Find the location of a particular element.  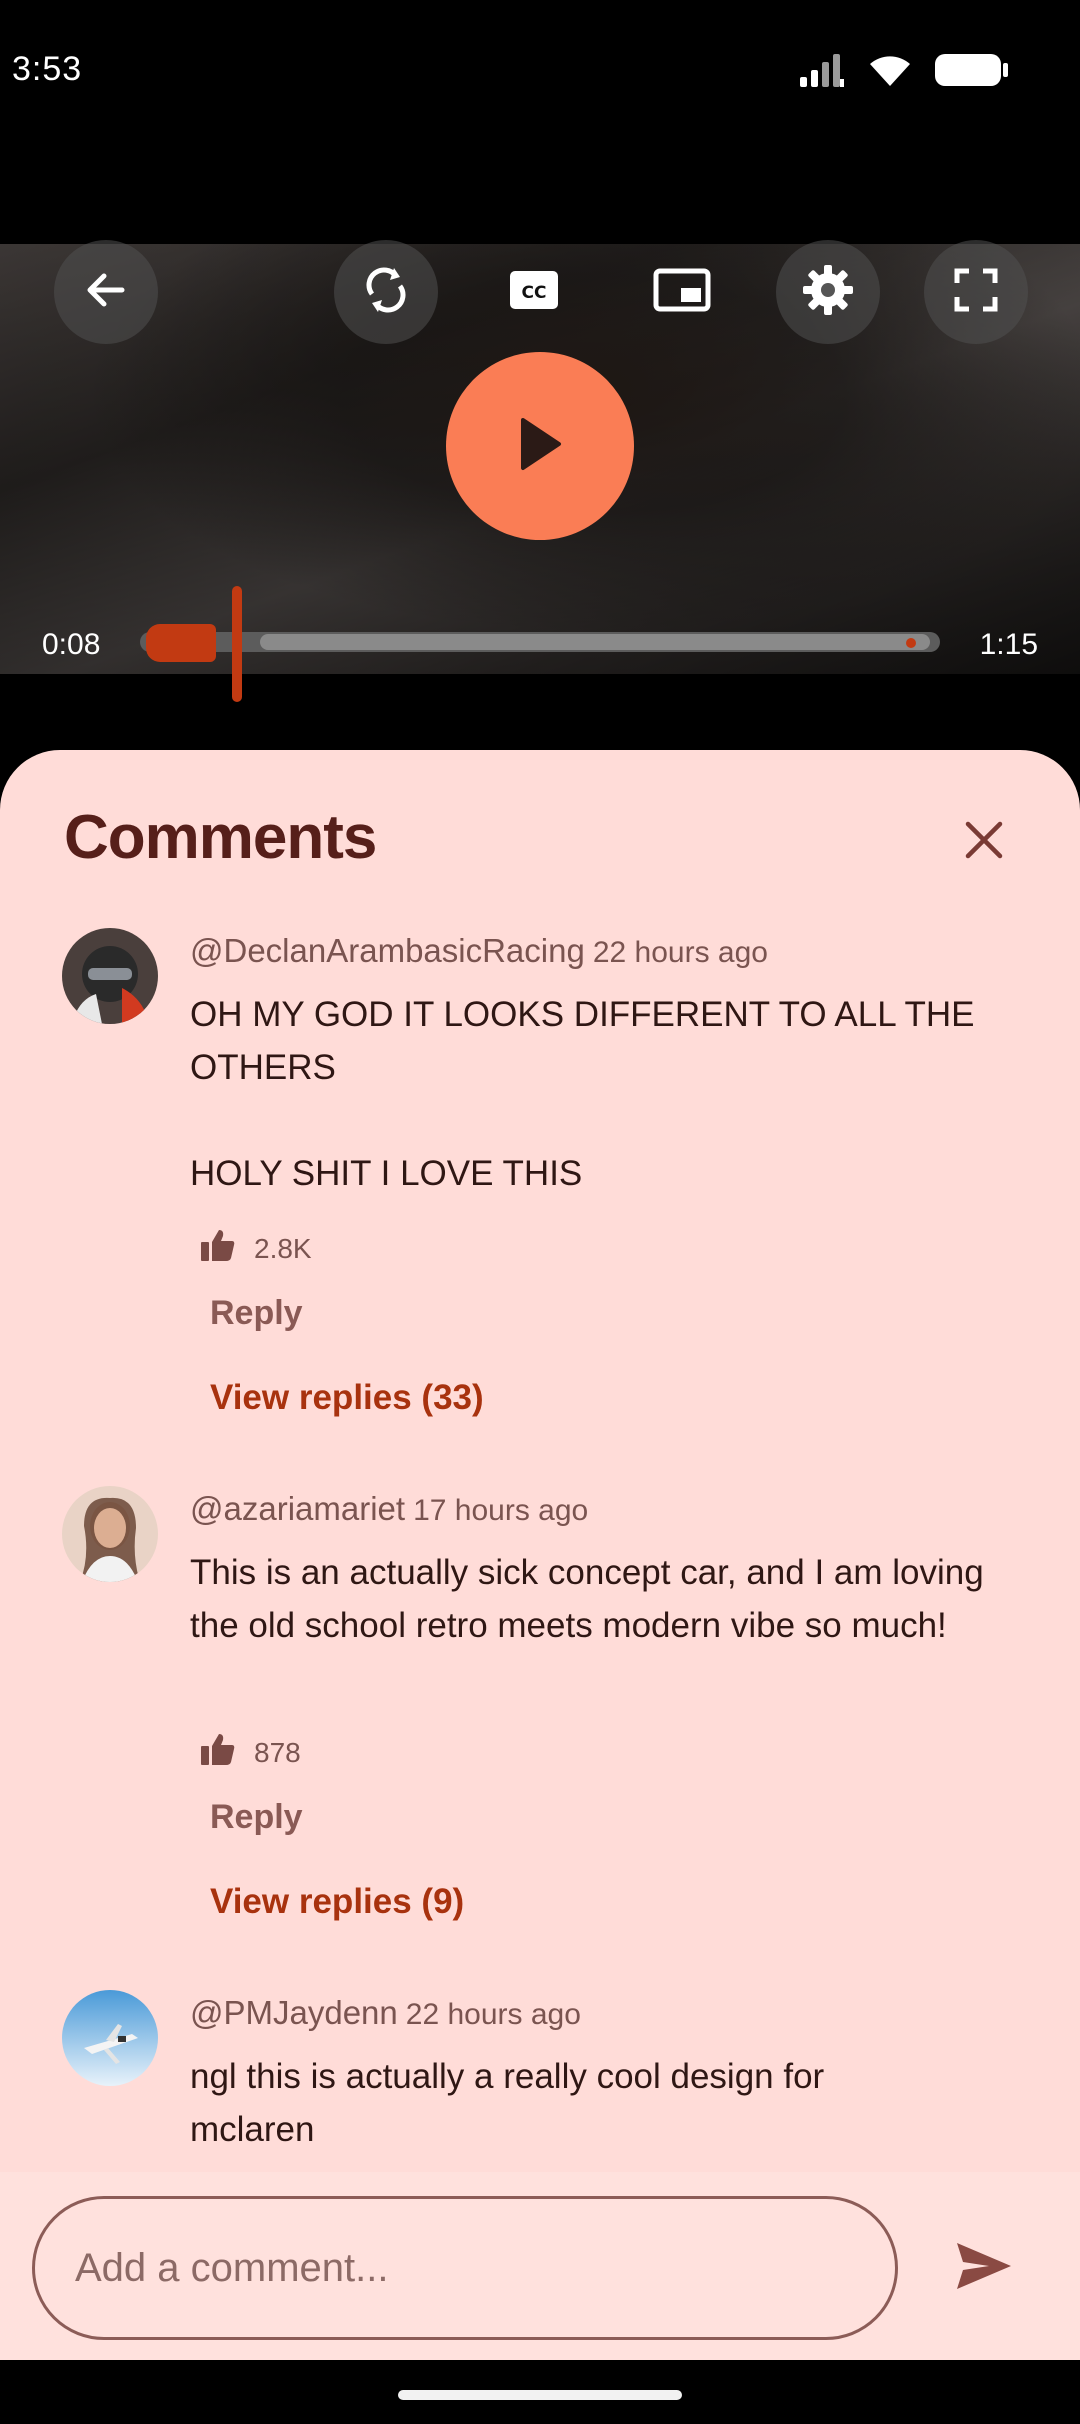

fullscreen-button is located at coordinates (976, 292).